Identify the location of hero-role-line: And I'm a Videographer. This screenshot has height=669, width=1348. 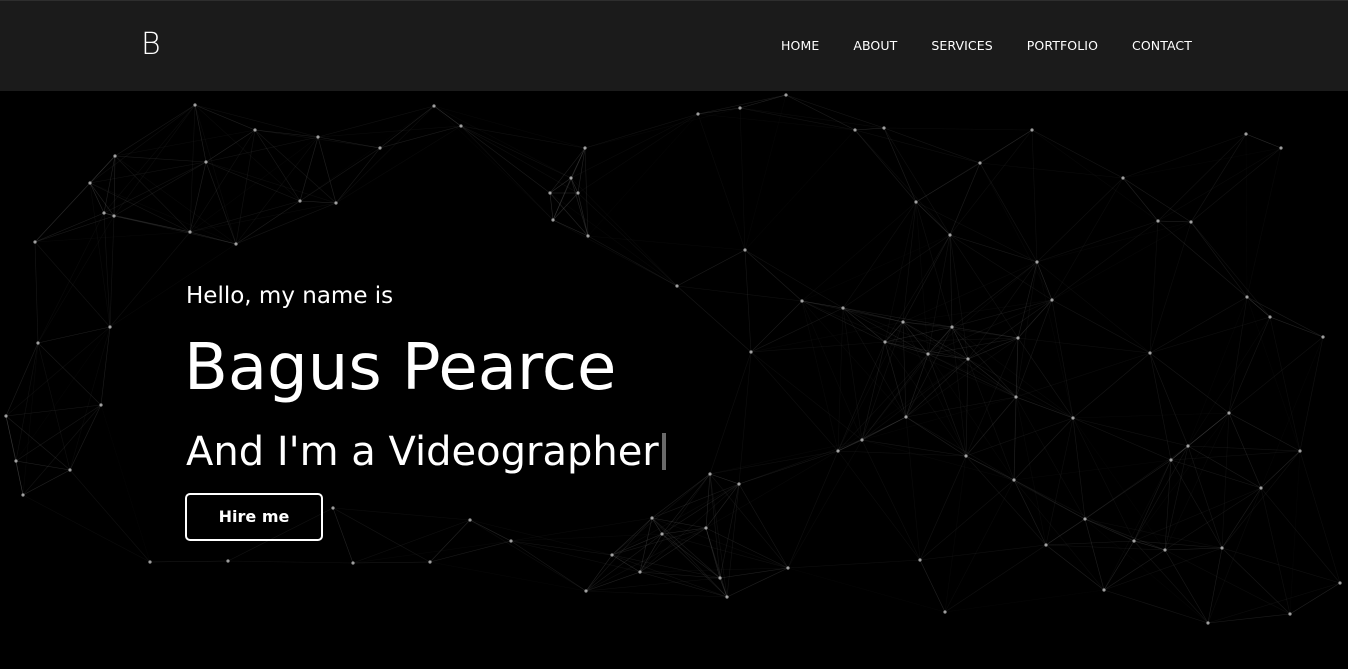
(426, 452).